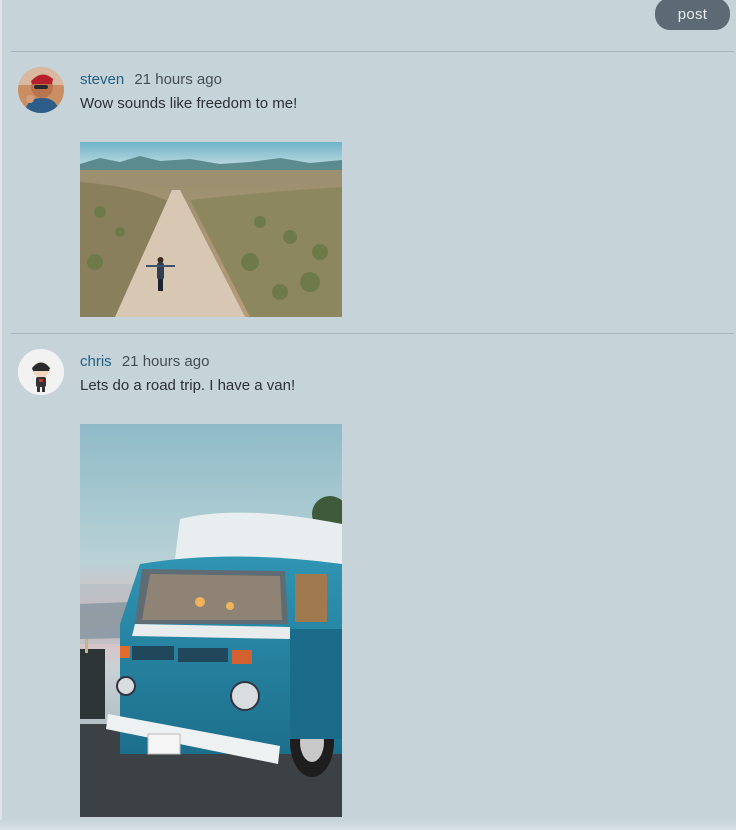 Image resolution: width=736 pixels, height=830 pixels. I want to click on post-button: post, so click(692, 15).